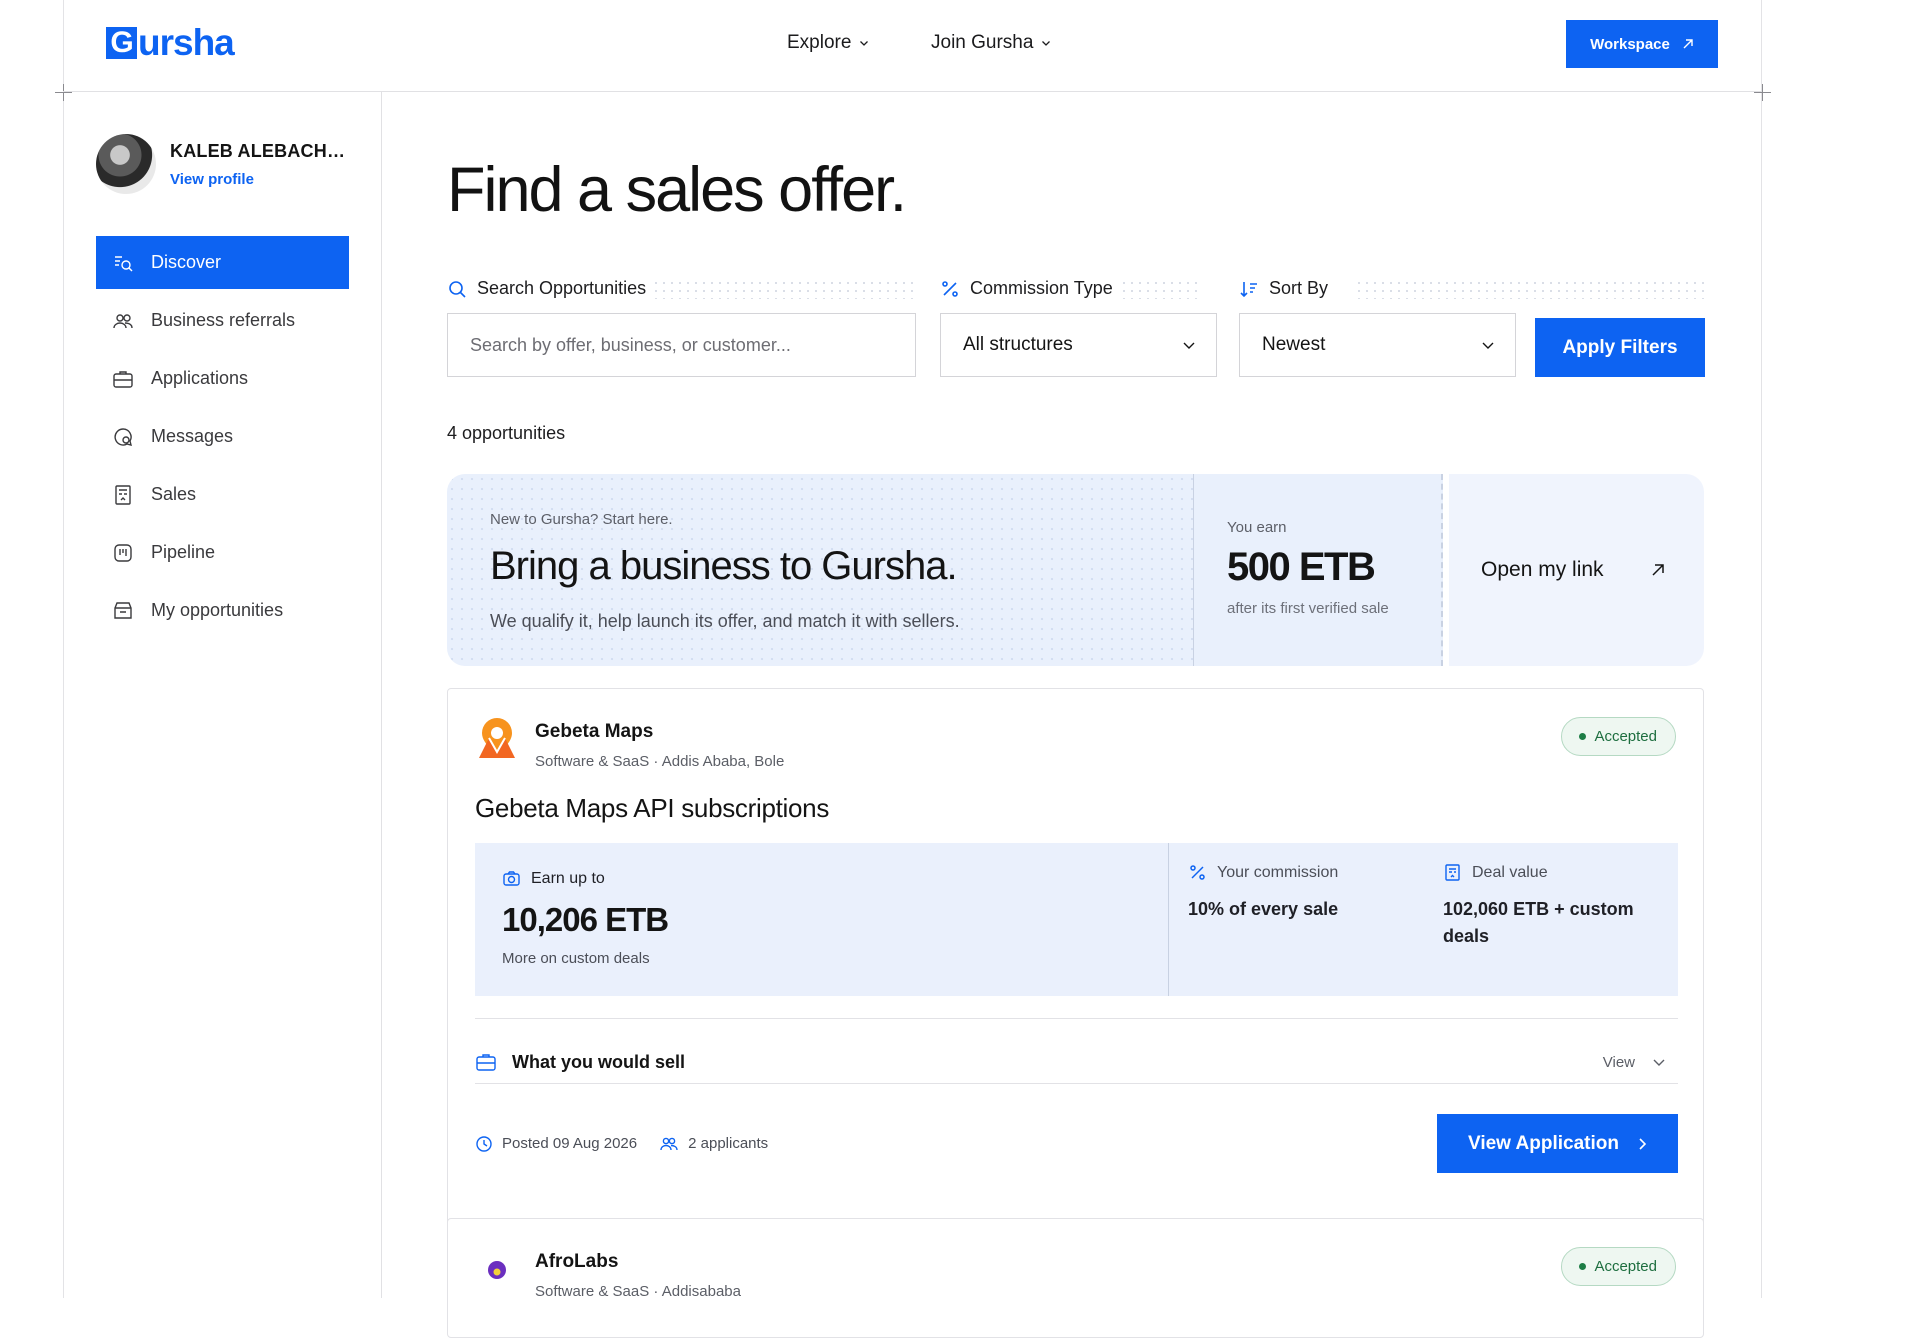 The image size is (1920, 1338). I want to click on top-navigation-bar, so click(912, 46).